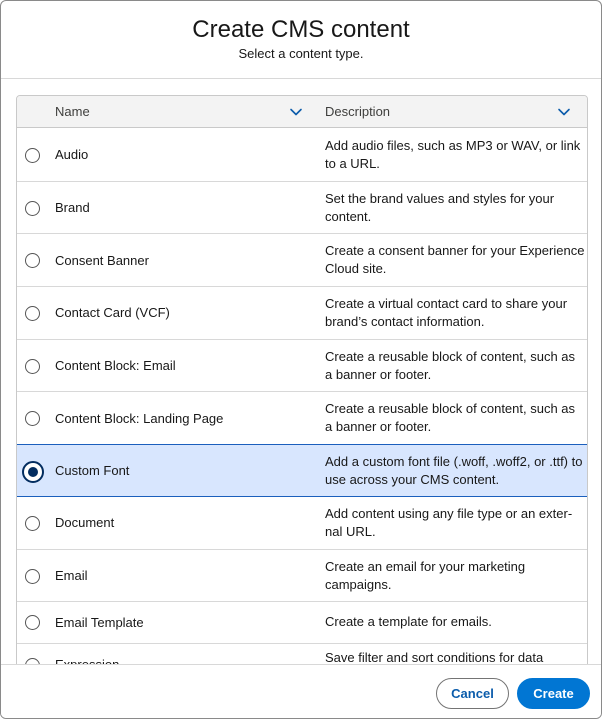 Image resolution: width=602 pixels, height=719 pixels. I want to click on table-header: Name Description, so click(302, 112).